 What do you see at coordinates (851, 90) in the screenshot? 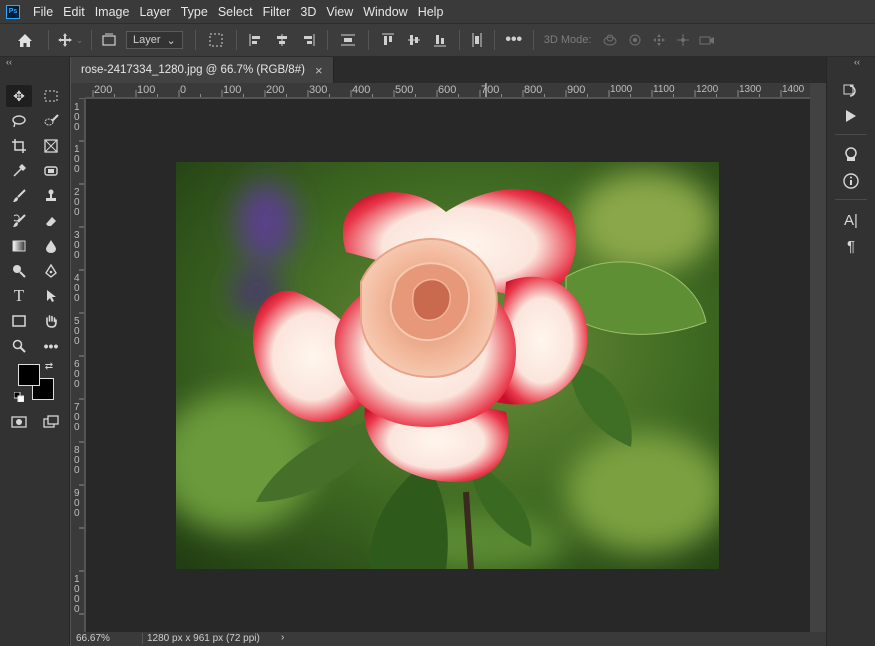
I see `history-icon` at bounding box center [851, 90].